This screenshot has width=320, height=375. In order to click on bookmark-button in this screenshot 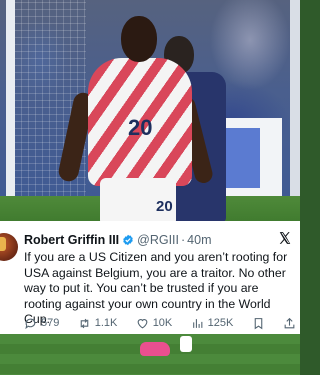, I will do `click(258, 323)`.